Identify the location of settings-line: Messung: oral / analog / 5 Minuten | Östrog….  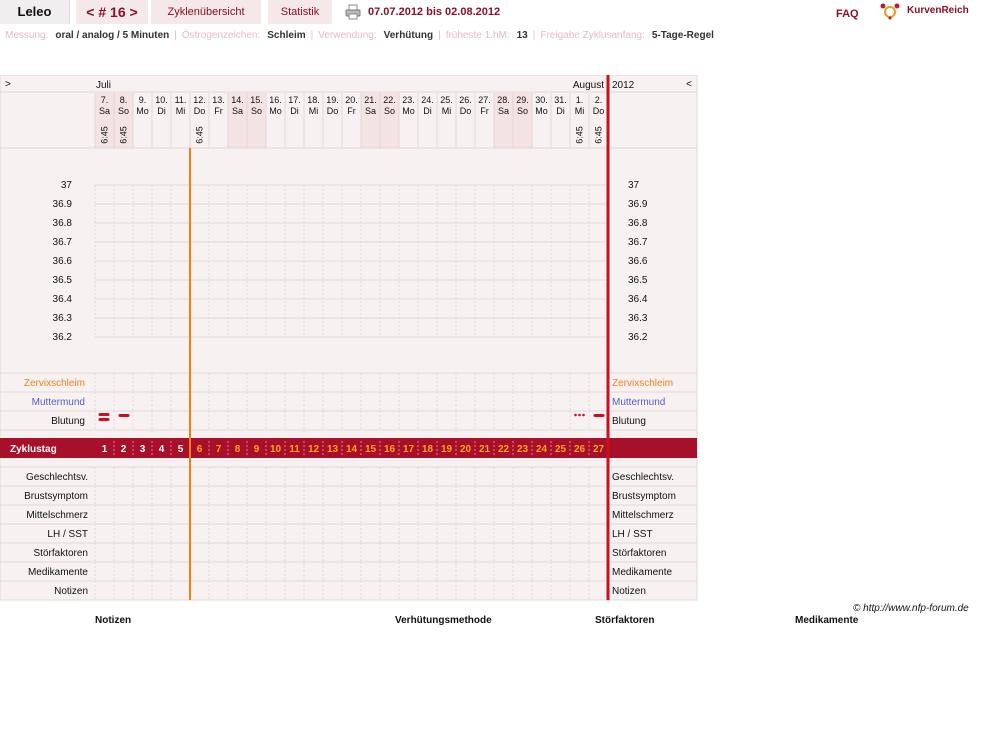
(362, 35).